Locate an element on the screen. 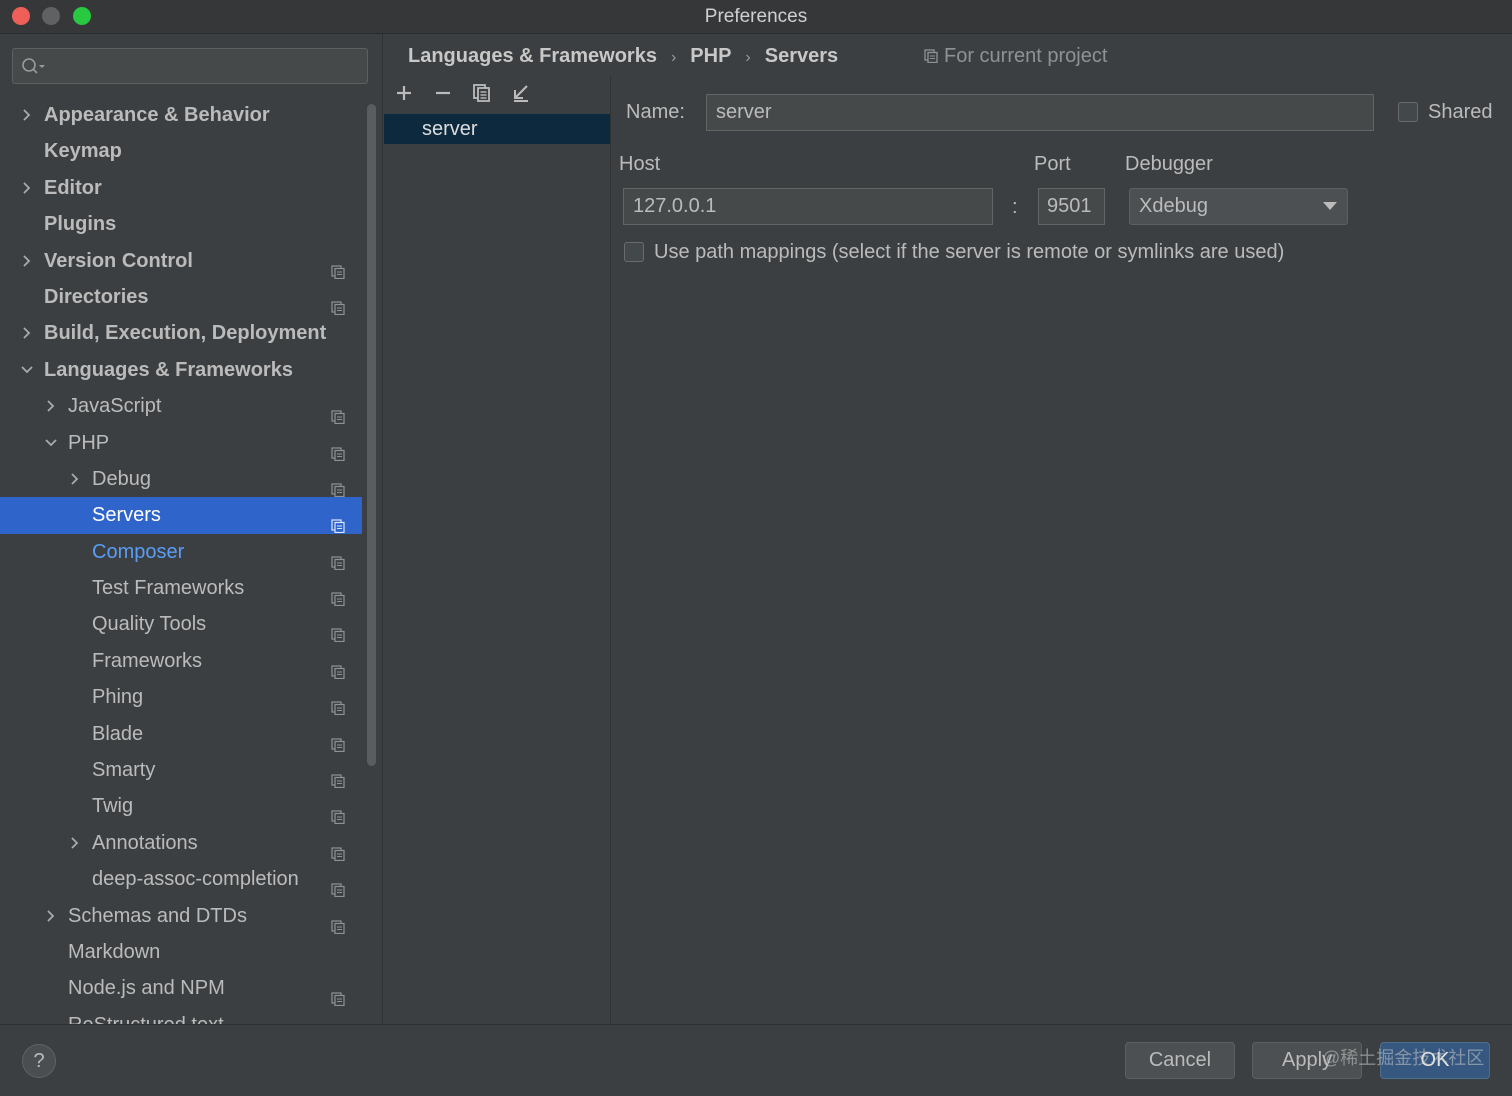  breadcrumb-item-languages: Languages & Frameworks is located at coordinates (532, 56).